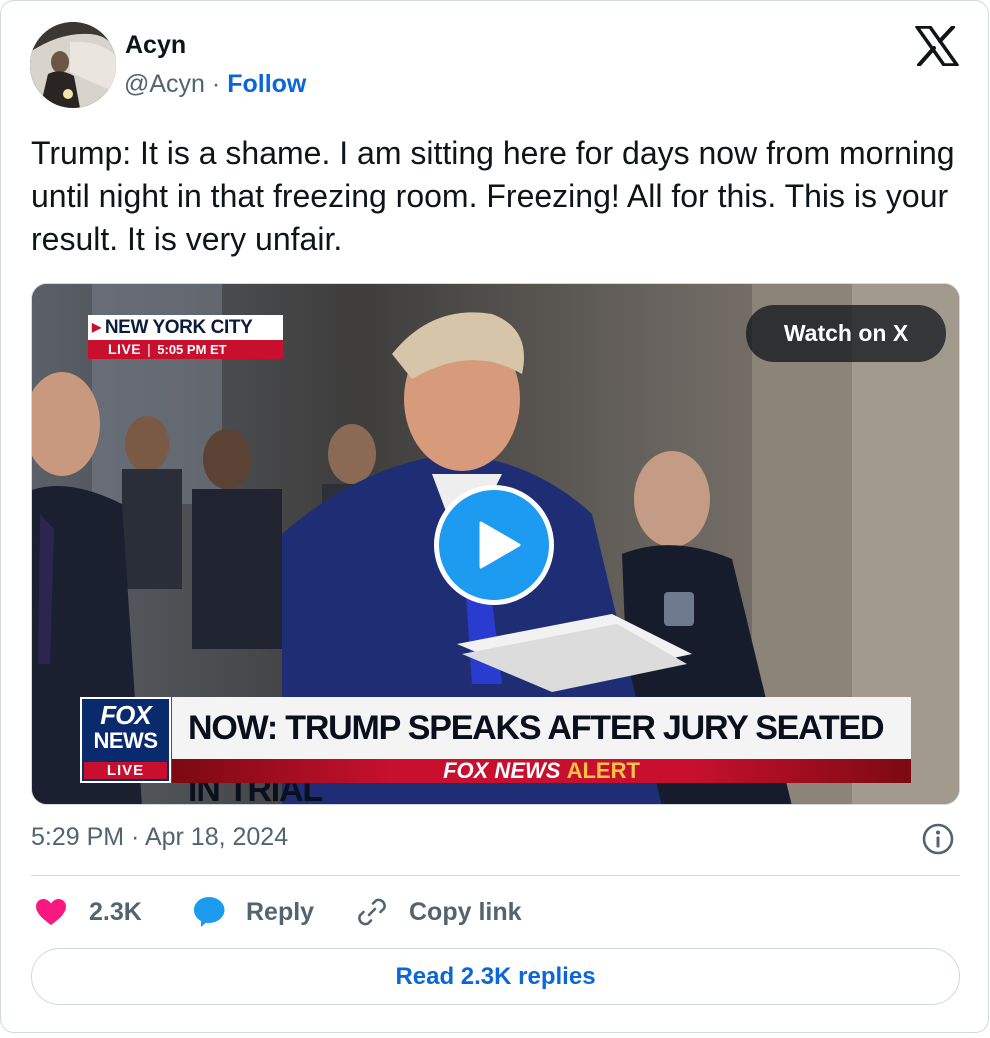 This screenshot has width=990, height=1038. I want to click on copy-link-button: Copy link, so click(438, 912).